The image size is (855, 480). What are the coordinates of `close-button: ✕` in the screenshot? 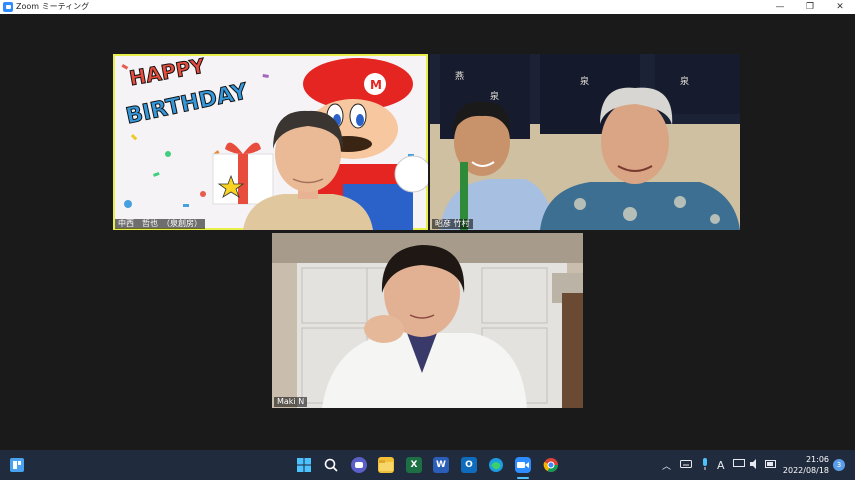 It's located at (840, 7).